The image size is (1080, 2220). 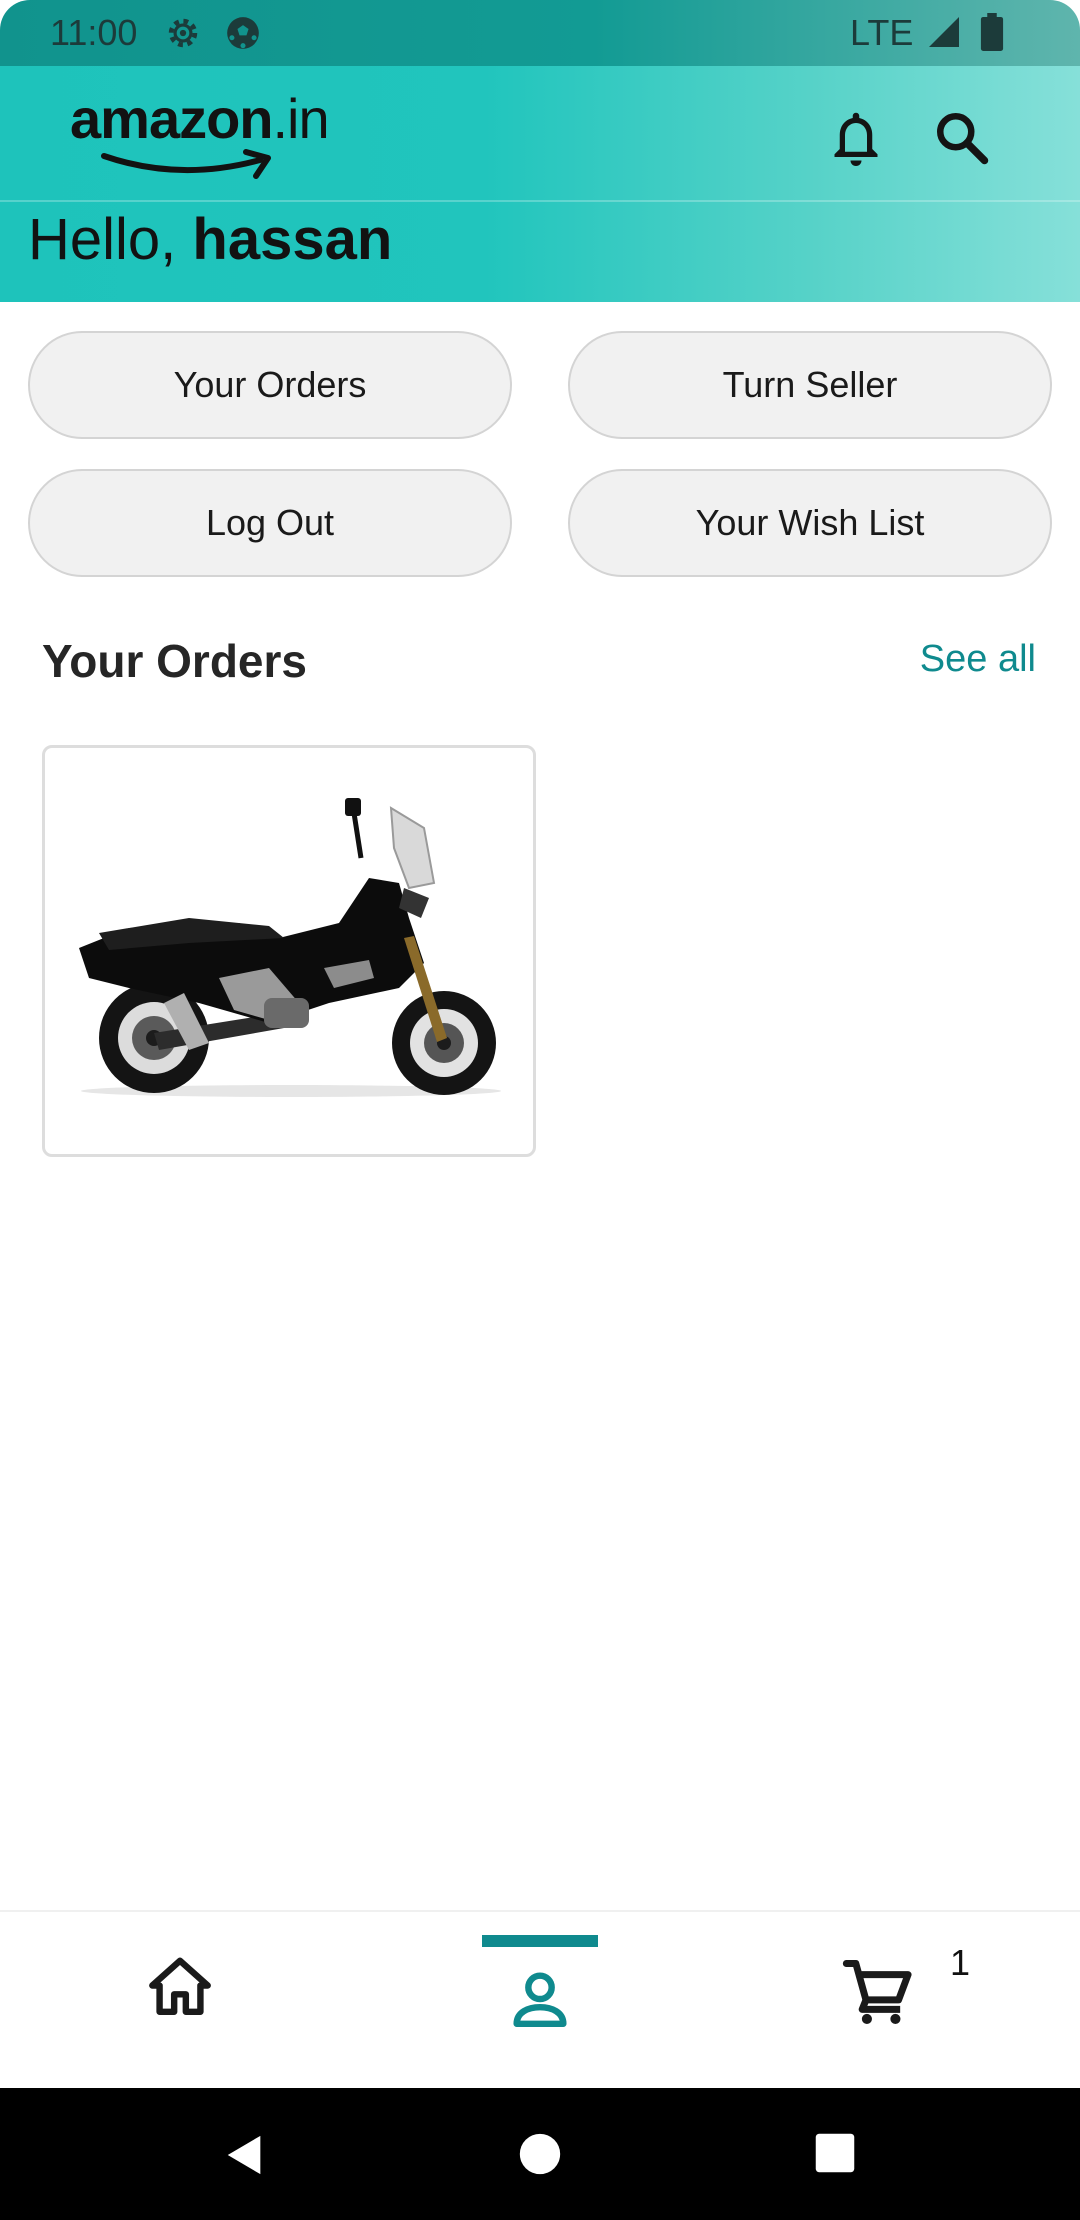 I want to click on header-divider, so click(x=540, y=201).